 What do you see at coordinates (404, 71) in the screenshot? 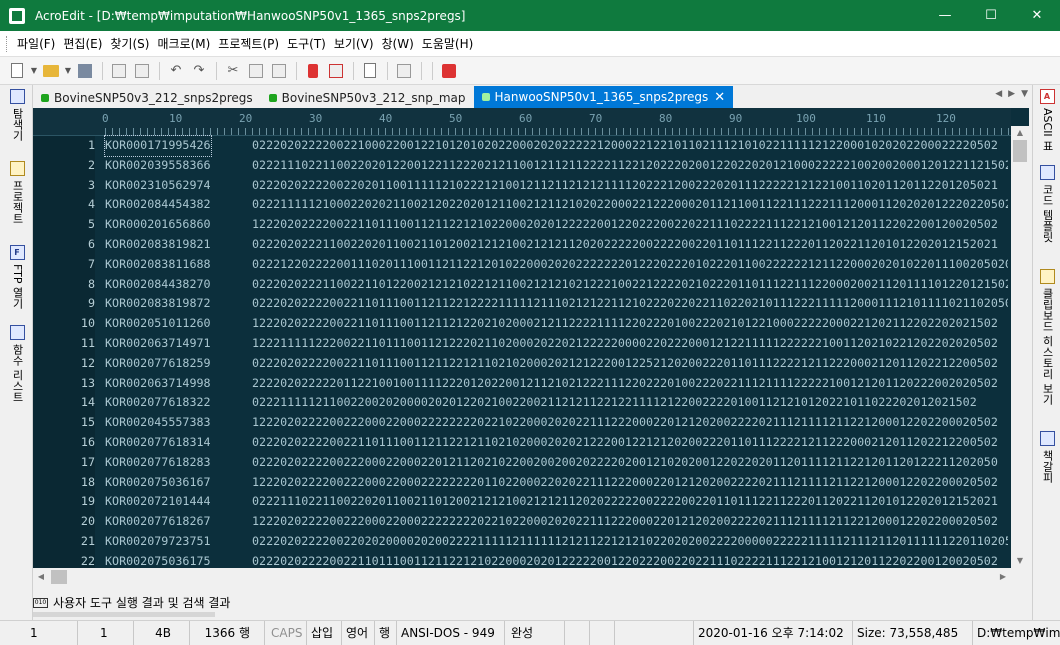
I see `list-icon` at bounding box center [404, 71].